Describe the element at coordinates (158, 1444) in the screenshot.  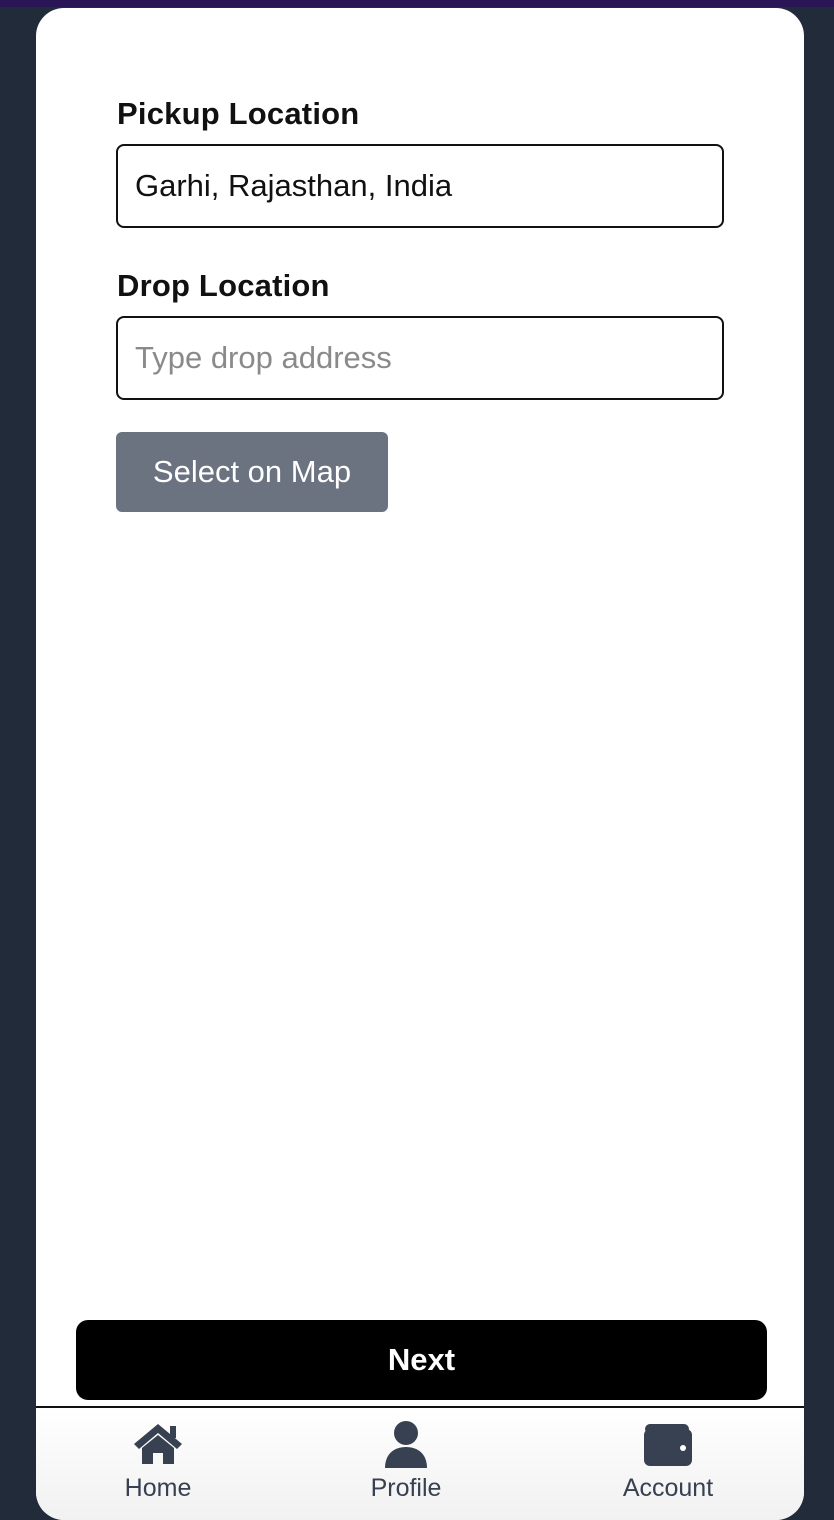
I see `home-icon` at that location.